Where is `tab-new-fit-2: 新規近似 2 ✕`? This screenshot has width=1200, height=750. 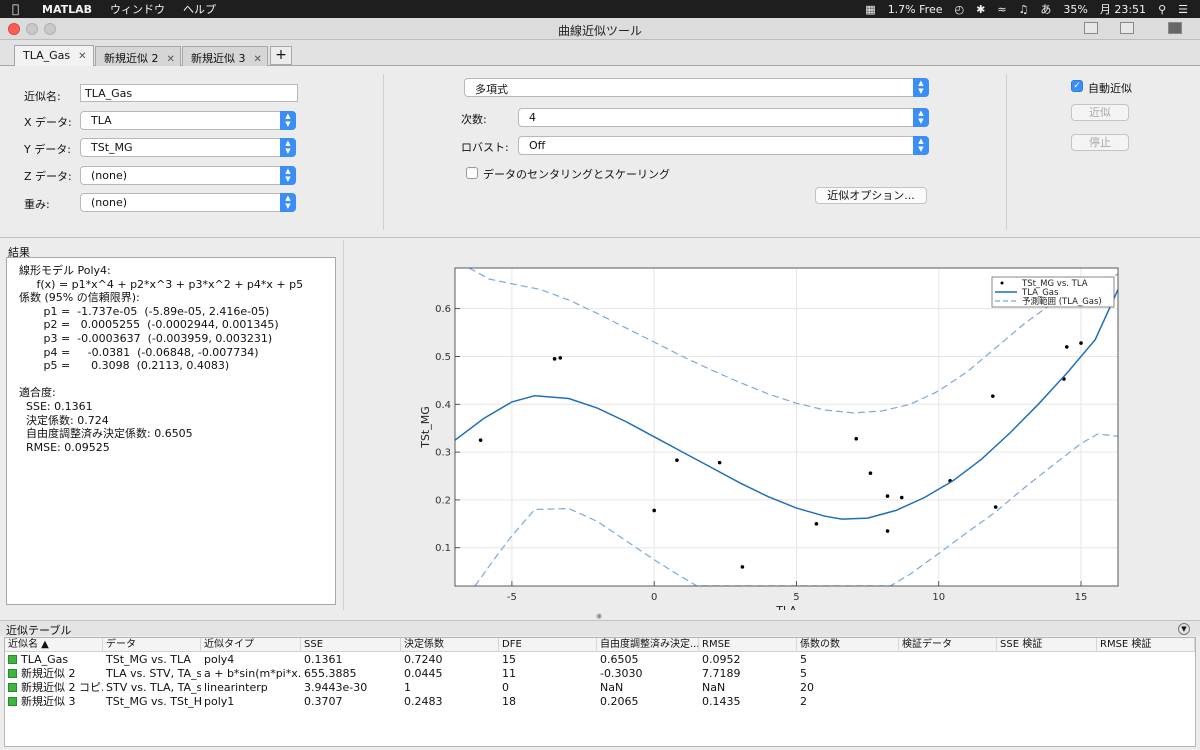 tab-new-fit-2: 新規近似 2 ✕ is located at coordinates (138, 56).